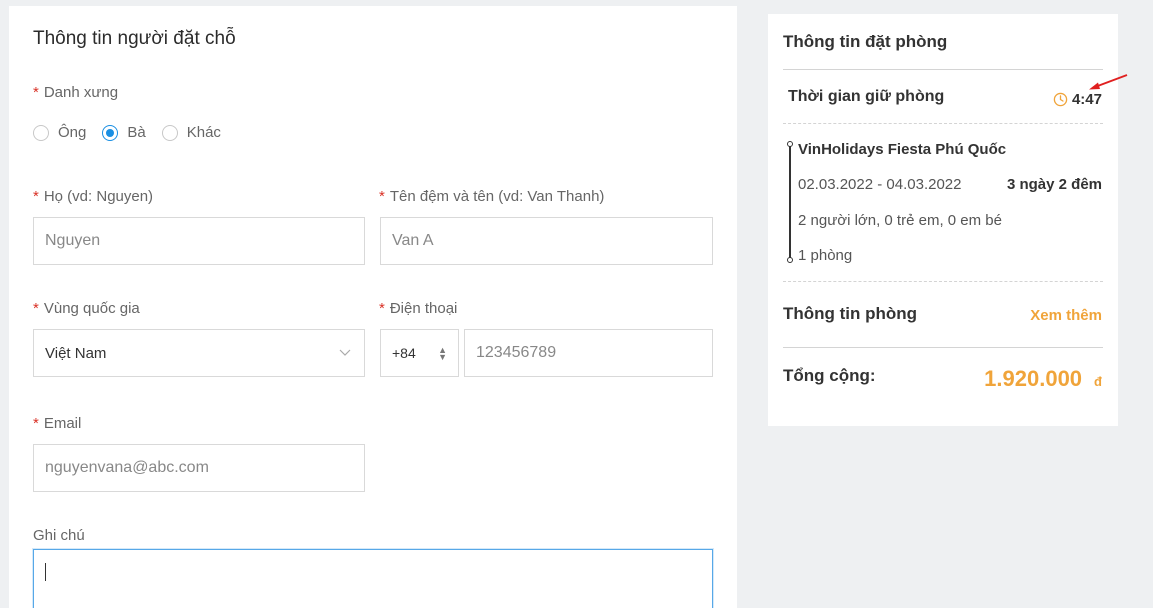 The height and width of the screenshot is (608, 1153). Describe the element at coordinates (825, 255) in the screenshot. I see `room-count: 1 phòng` at that location.